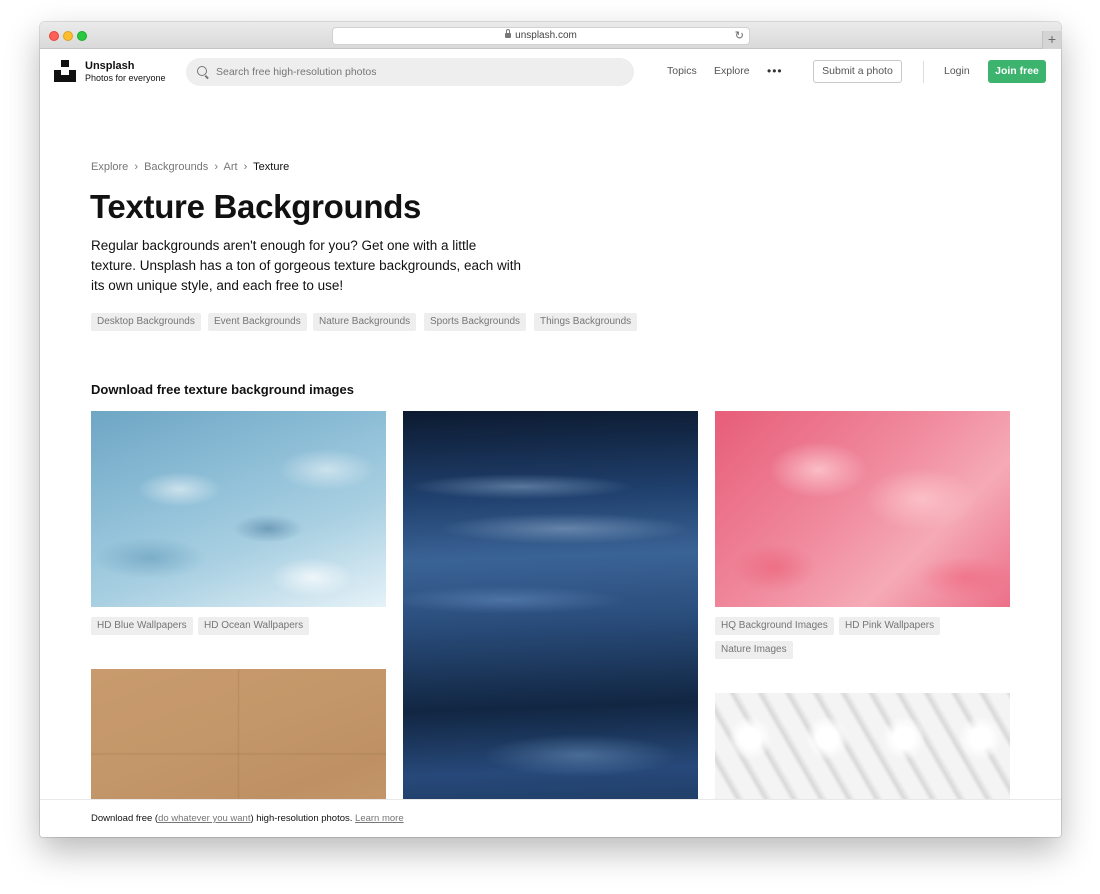 The image size is (1100, 894). I want to click on more-options-icon: •••, so click(775, 71).